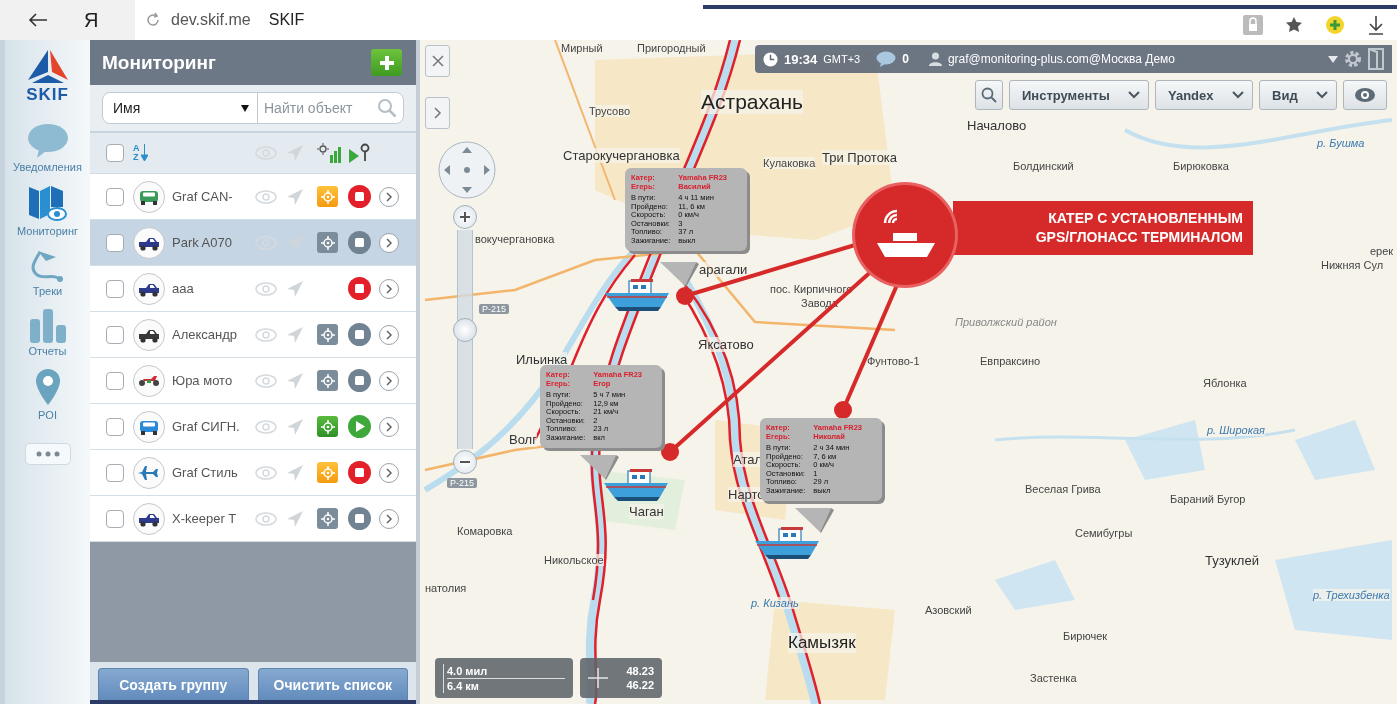 The height and width of the screenshot is (704, 1397). I want to click on extension-icon, so click(1335, 24).